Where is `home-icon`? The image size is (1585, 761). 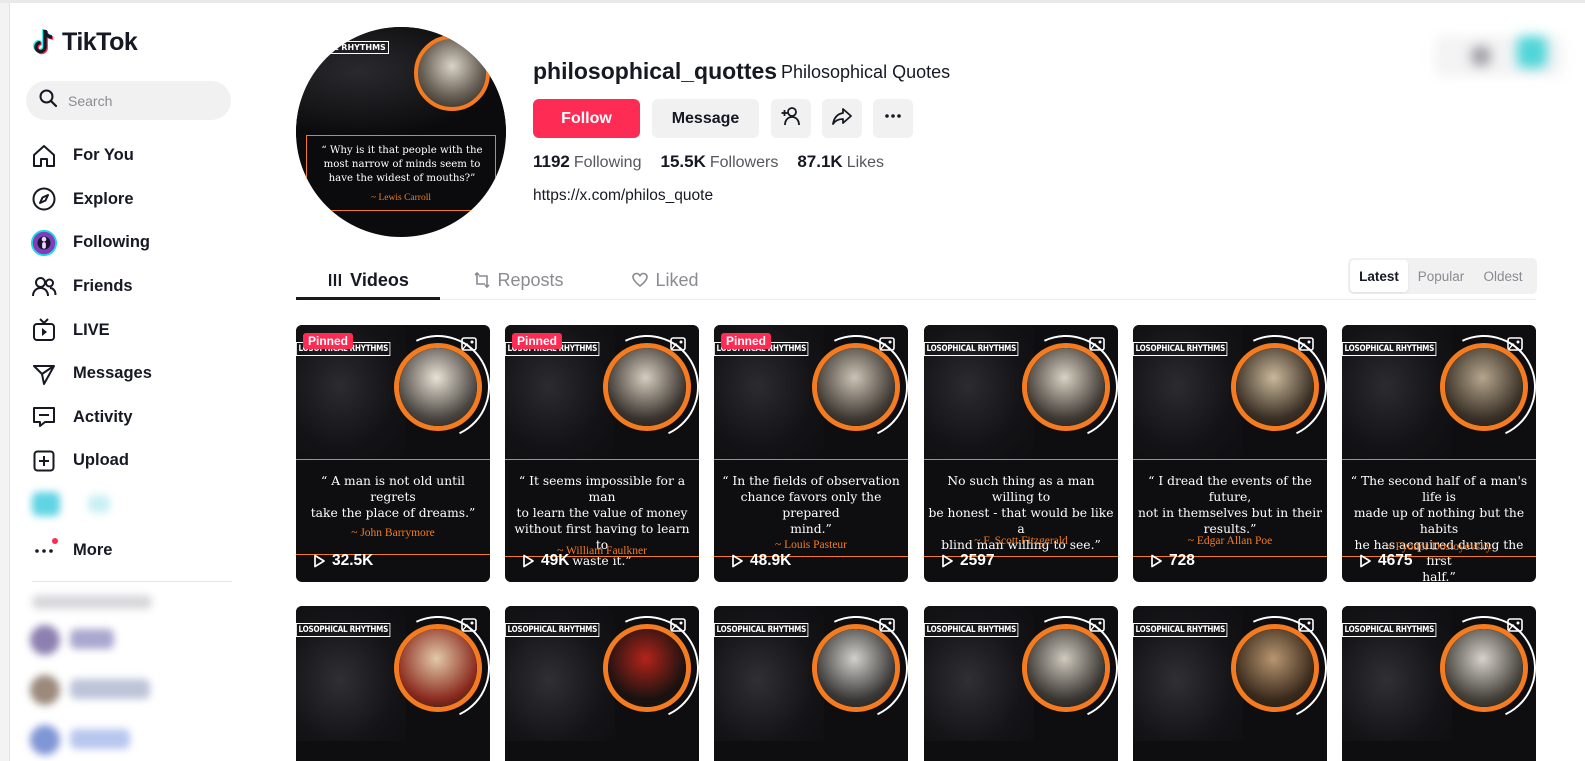
home-icon is located at coordinates (44, 156).